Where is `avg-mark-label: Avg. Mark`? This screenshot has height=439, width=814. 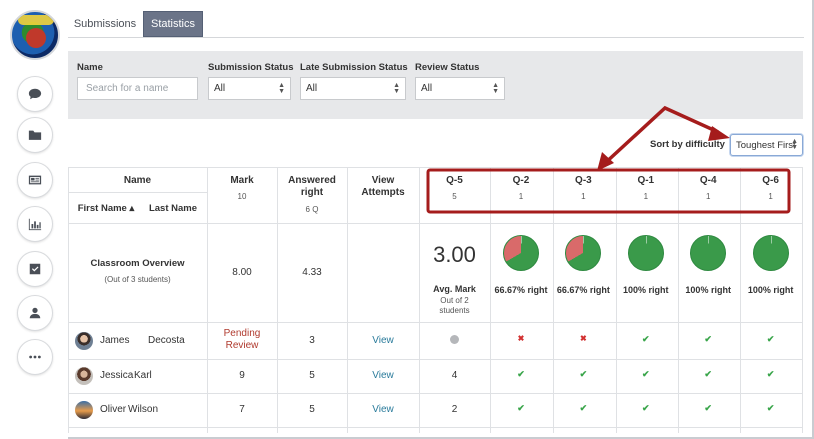 avg-mark-label: Avg. Mark is located at coordinates (454, 289).